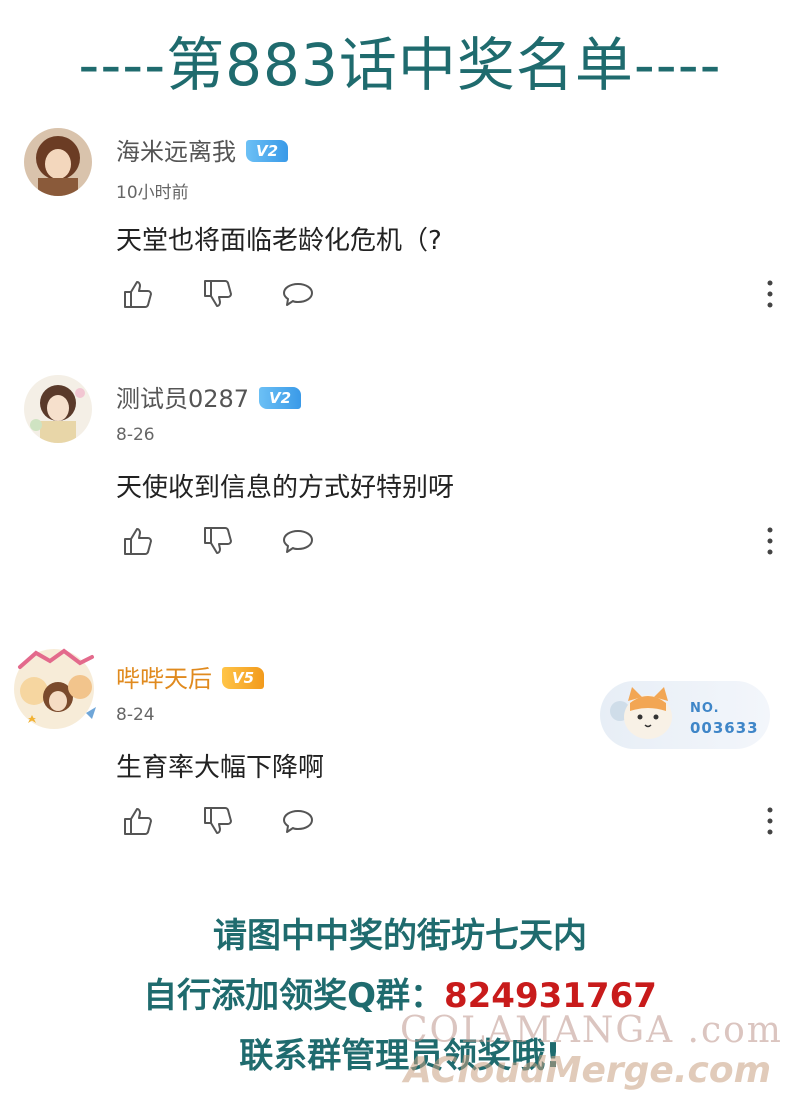 Image resolution: width=800 pixels, height=1098 pixels. I want to click on username: 测试员0287 V2, so click(209, 396).